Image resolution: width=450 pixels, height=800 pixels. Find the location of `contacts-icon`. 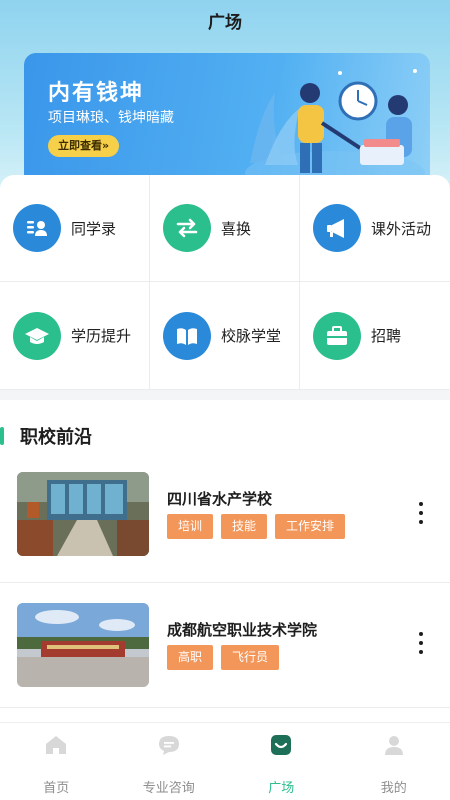

contacts-icon is located at coordinates (37, 228).